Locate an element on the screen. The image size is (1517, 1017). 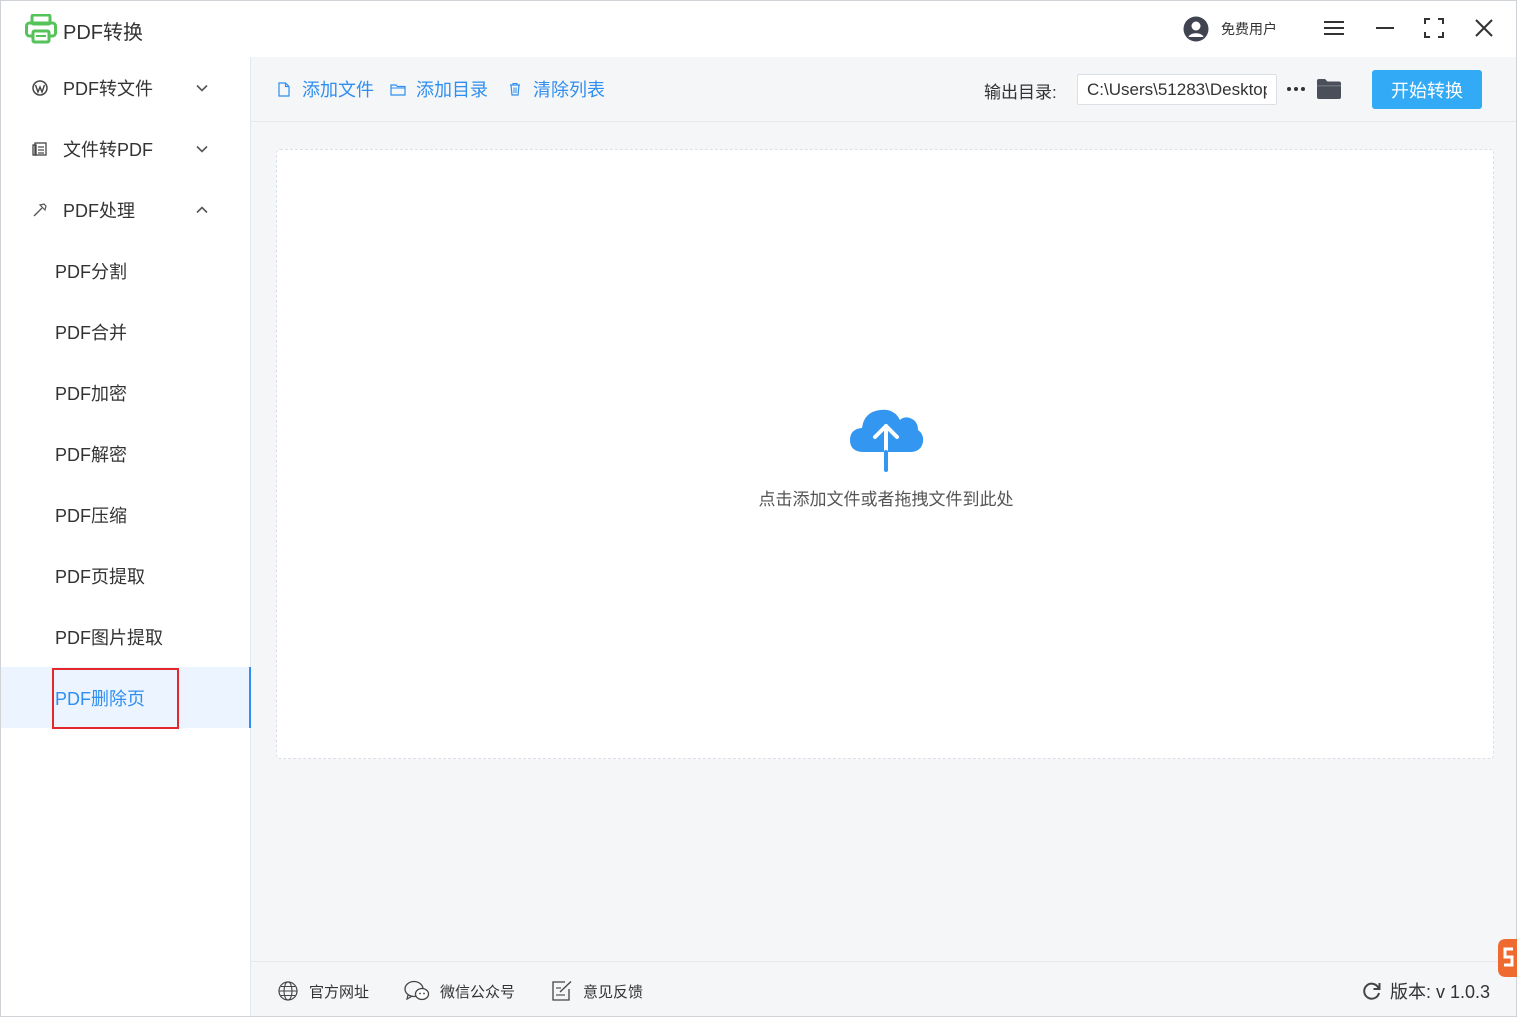
wordpress-icon is located at coordinates (40, 88).